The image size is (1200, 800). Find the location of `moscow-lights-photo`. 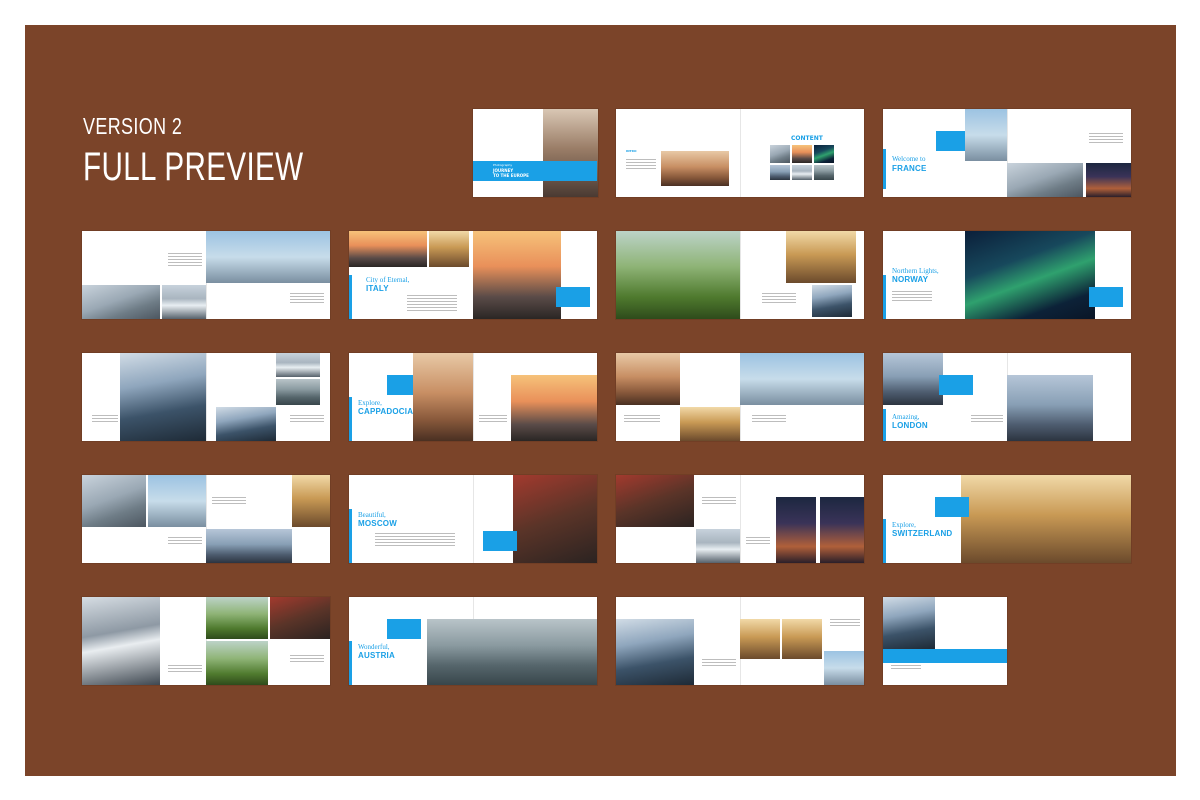

moscow-lights-photo is located at coordinates (842, 530).